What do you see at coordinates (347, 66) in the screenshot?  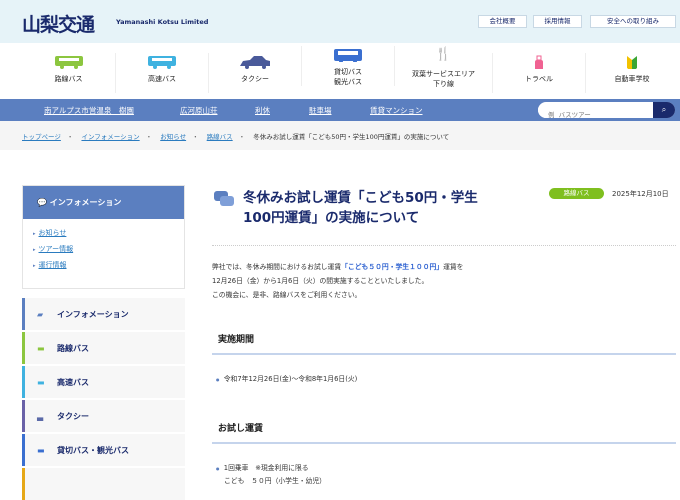 I see `nav-charter-bus: 貸切バス 観光バス` at bounding box center [347, 66].